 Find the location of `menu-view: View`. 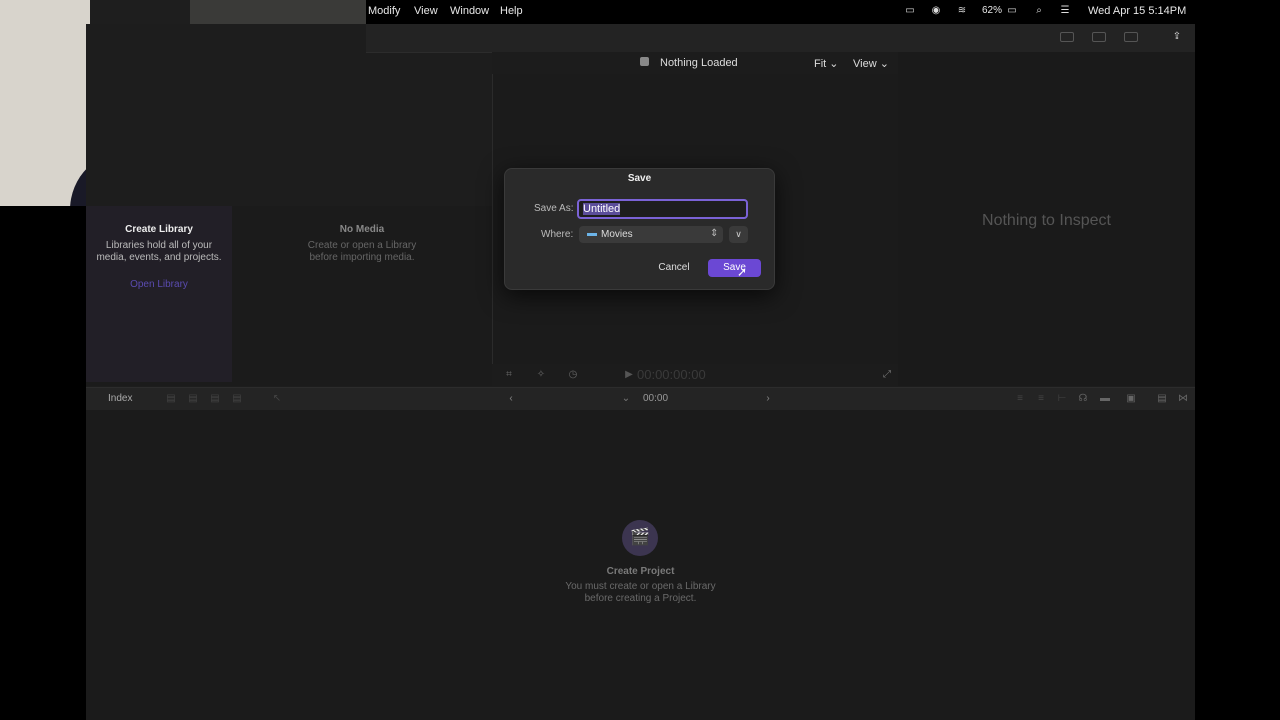

menu-view: View is located at coordinates (426, 11).